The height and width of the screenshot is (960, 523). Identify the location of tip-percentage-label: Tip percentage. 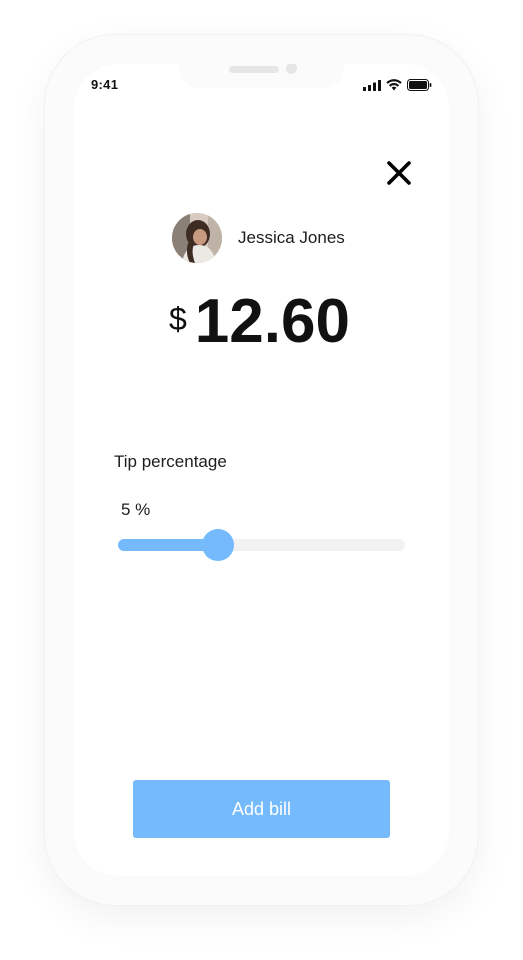
(170, 461).